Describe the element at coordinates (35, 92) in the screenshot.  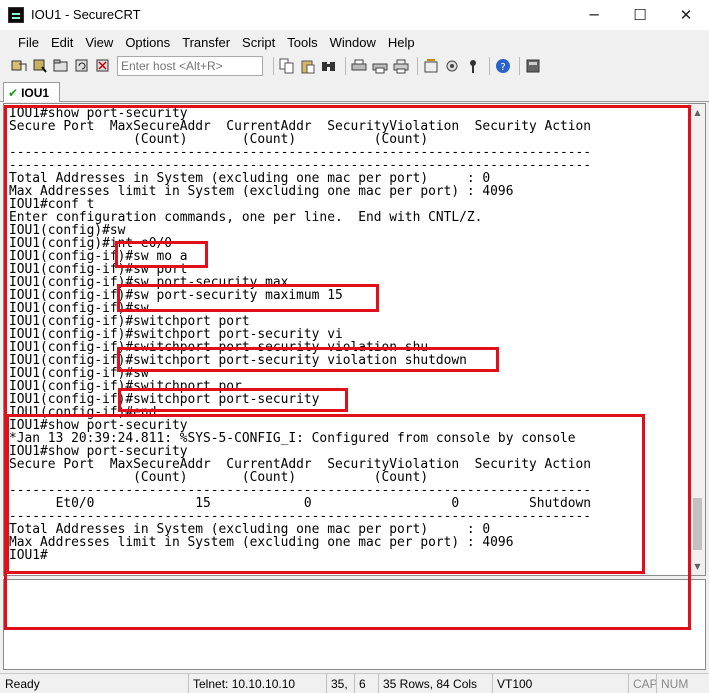
I see `tab-label: IOU1` at that location.